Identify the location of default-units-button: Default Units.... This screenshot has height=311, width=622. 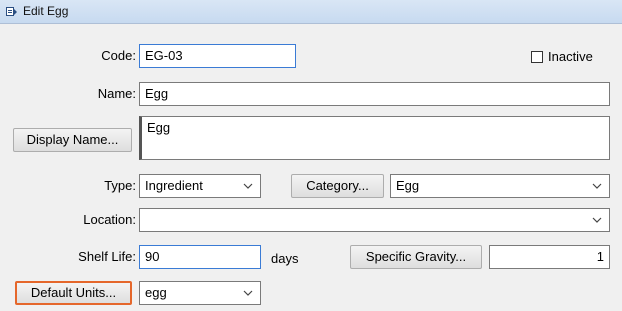
(73, 293).